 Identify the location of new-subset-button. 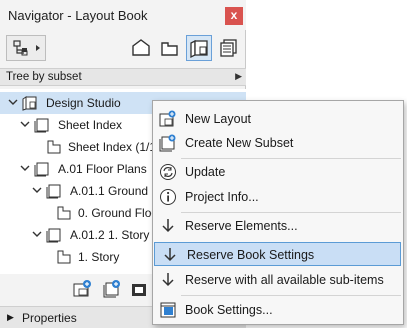
(112, 289).